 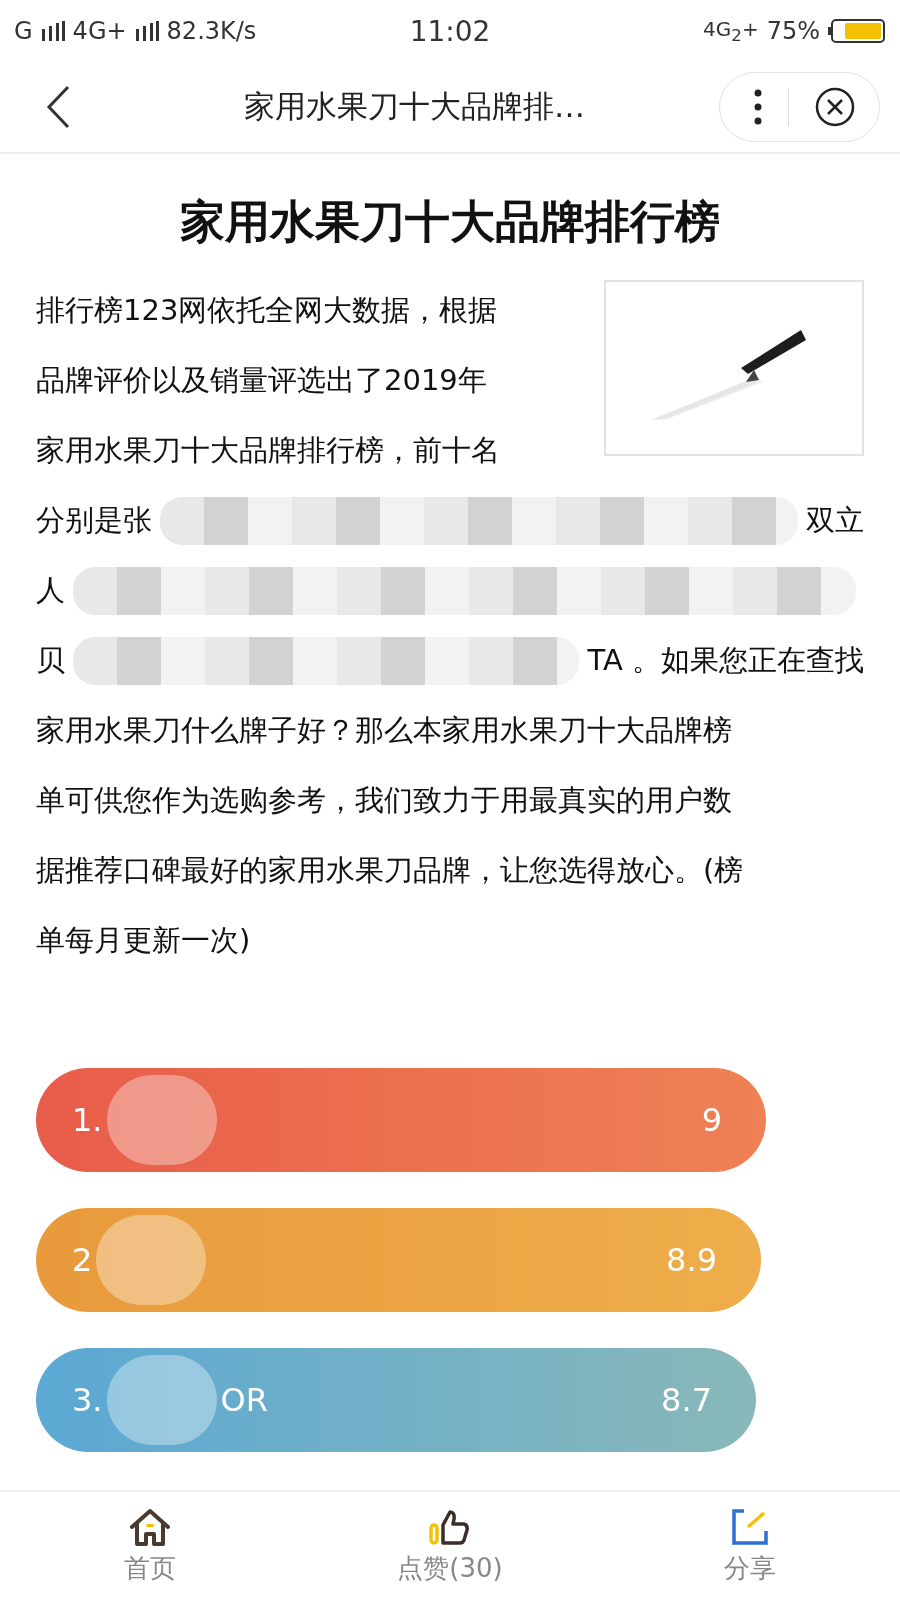 What do you see at coordinates (750, 1546) in the screenshot?
I see `tab-item: 分享` at bounding box center [750, 1546].